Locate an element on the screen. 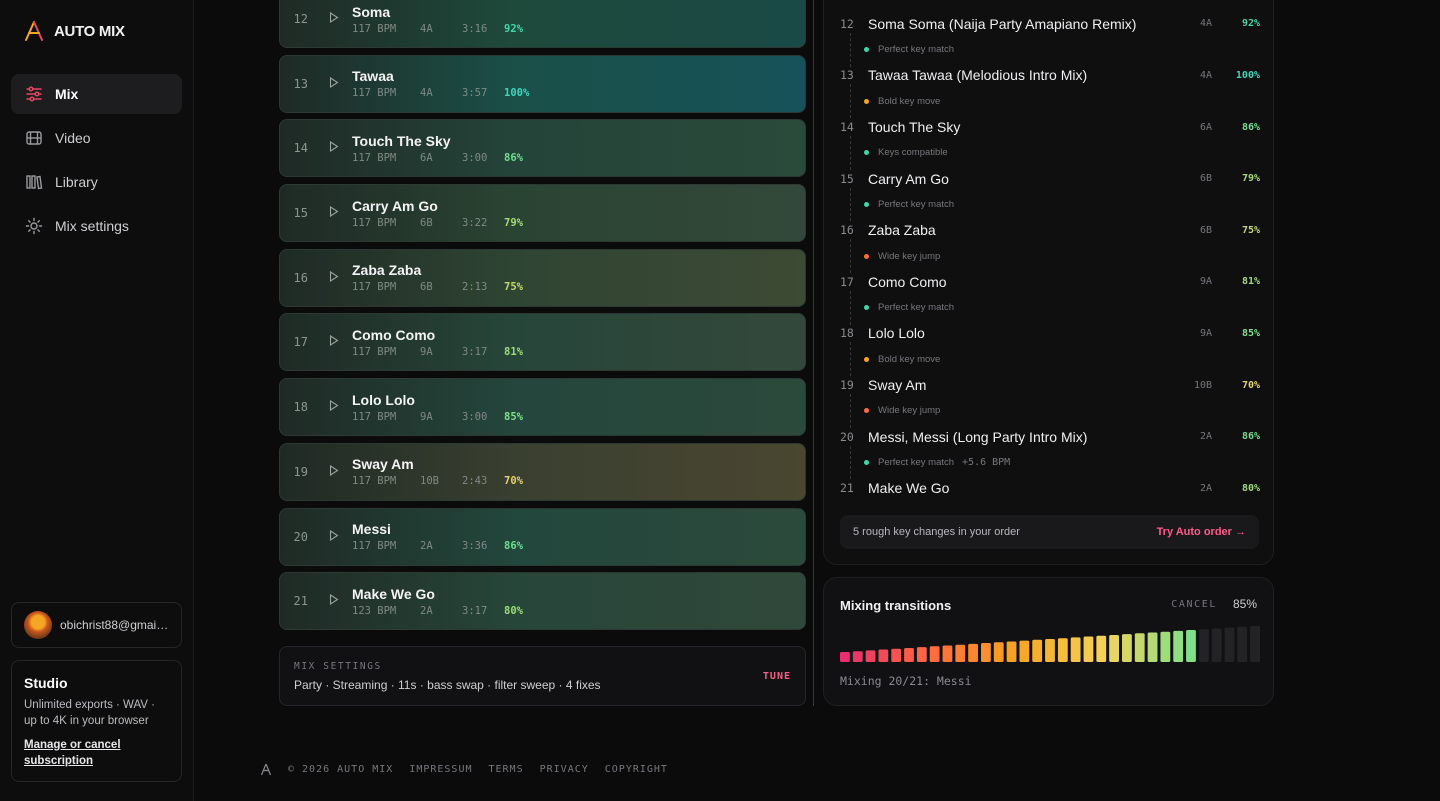  logo-icon is located at coordinates (266, 769).